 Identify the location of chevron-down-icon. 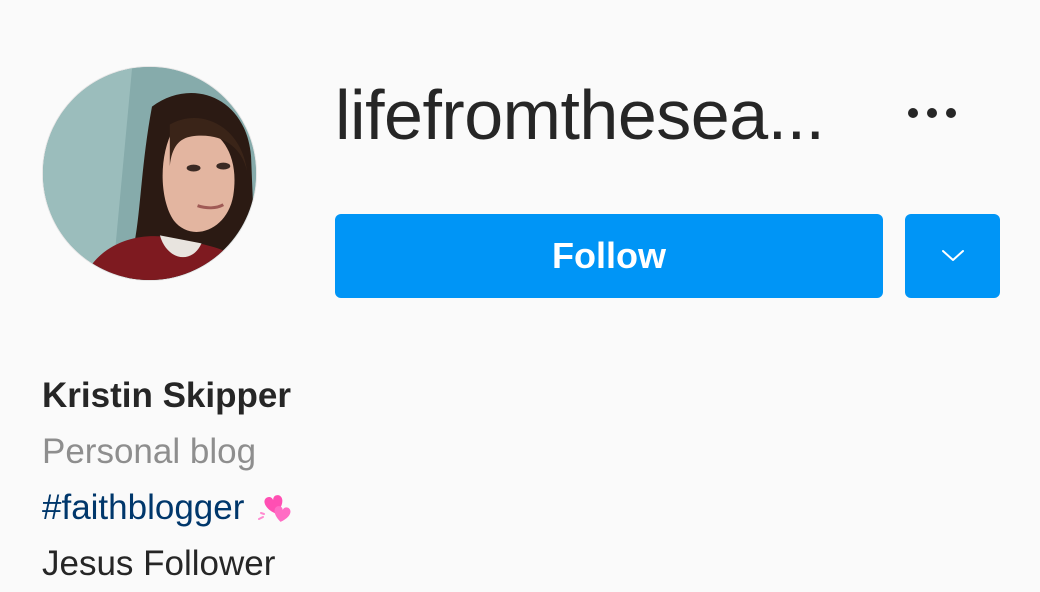
(952, 255).